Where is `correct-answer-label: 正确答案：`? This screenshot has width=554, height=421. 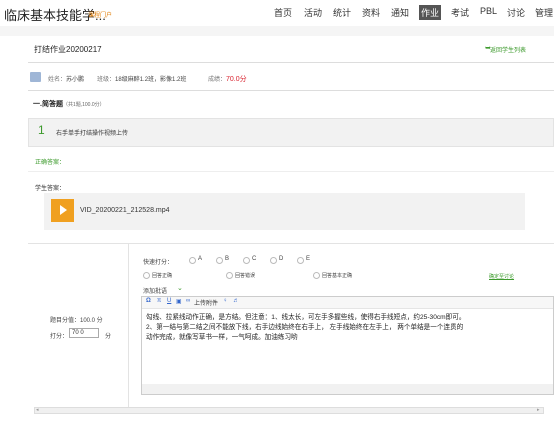
correct-answer-label: 正确答案： is located at coordinates (50, 163).